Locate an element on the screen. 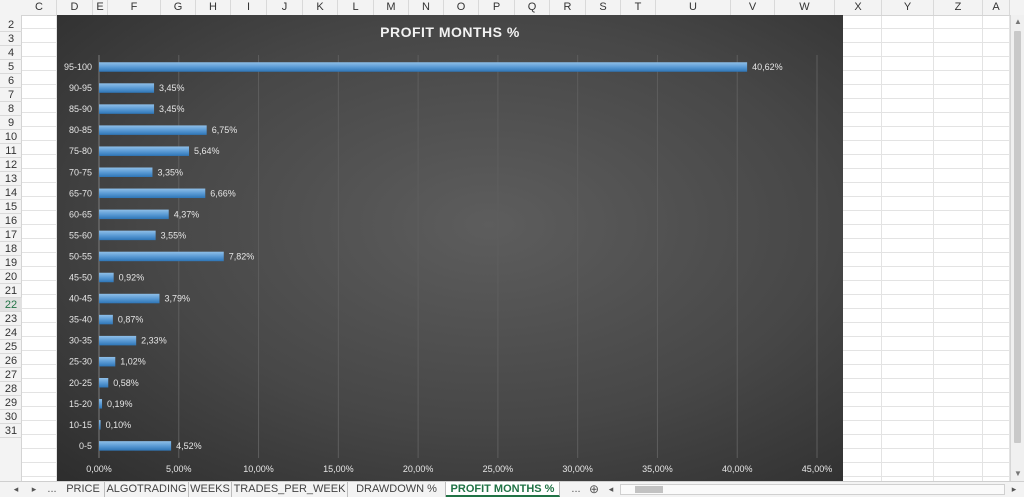 The width and height of the screenshot is (1024, 497). row-header-12: 12 is located at coordinates (11, 165).